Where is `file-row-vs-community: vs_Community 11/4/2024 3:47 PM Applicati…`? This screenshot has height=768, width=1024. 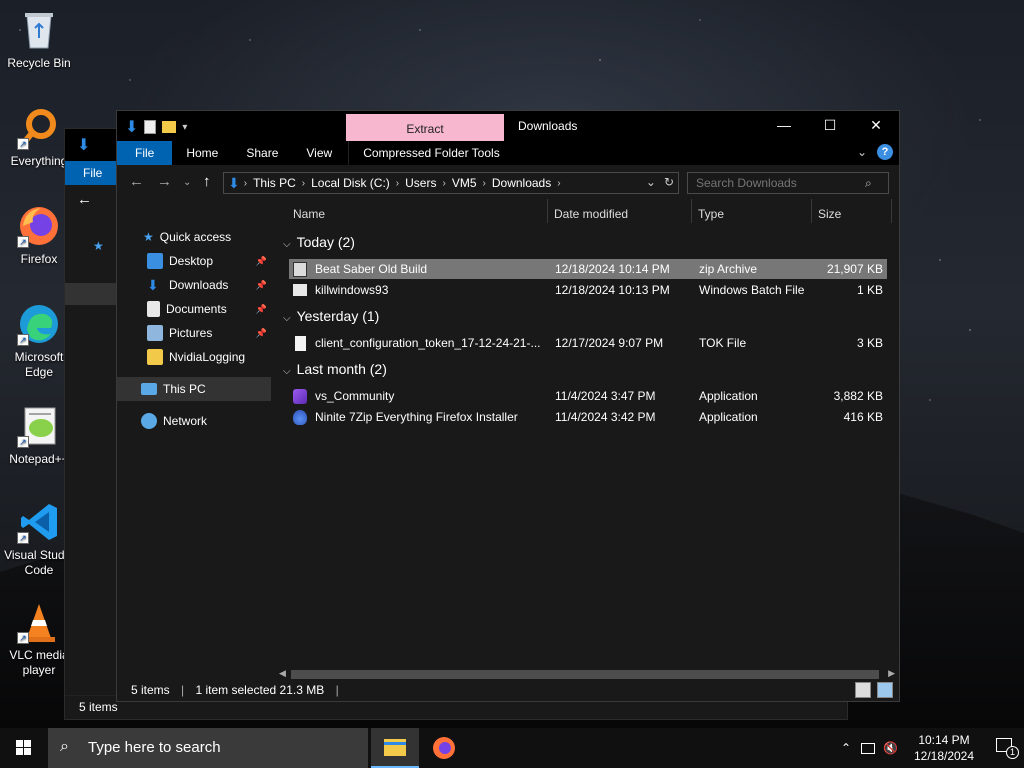 file-row-vs-community: vs_Community 11/4/2024 3:47 PM Applicati… is located at coordinates (588, 396).